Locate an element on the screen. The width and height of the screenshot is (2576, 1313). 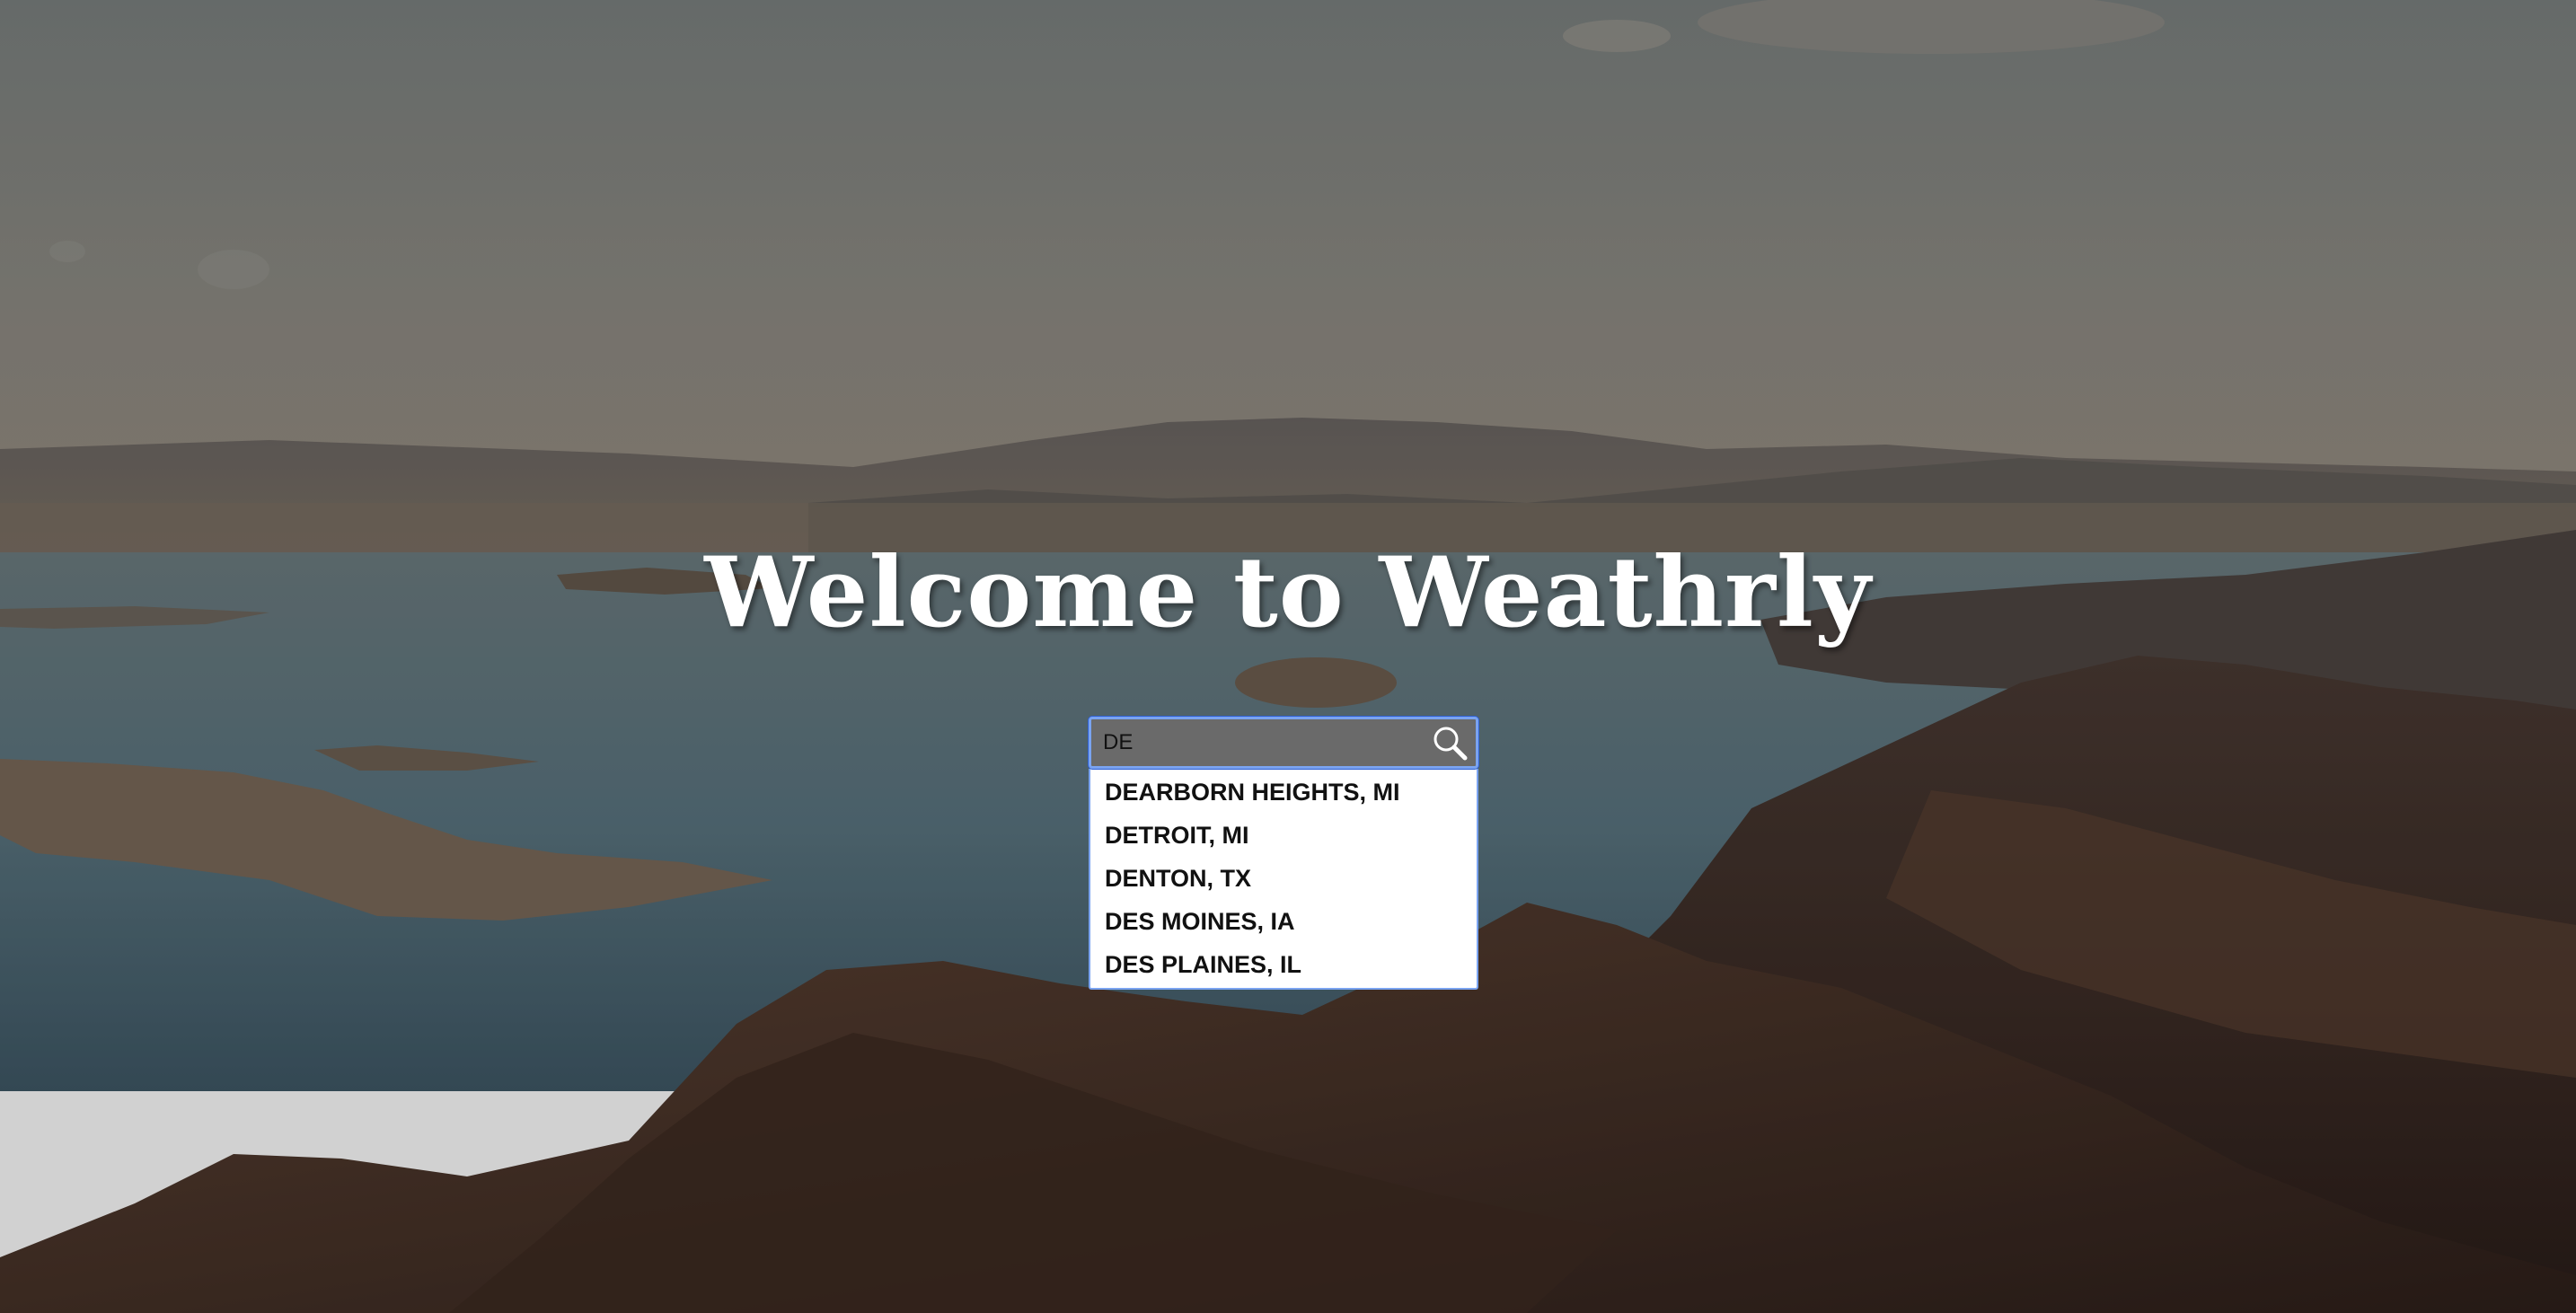
search-button is located at coordinates (1449, 742).